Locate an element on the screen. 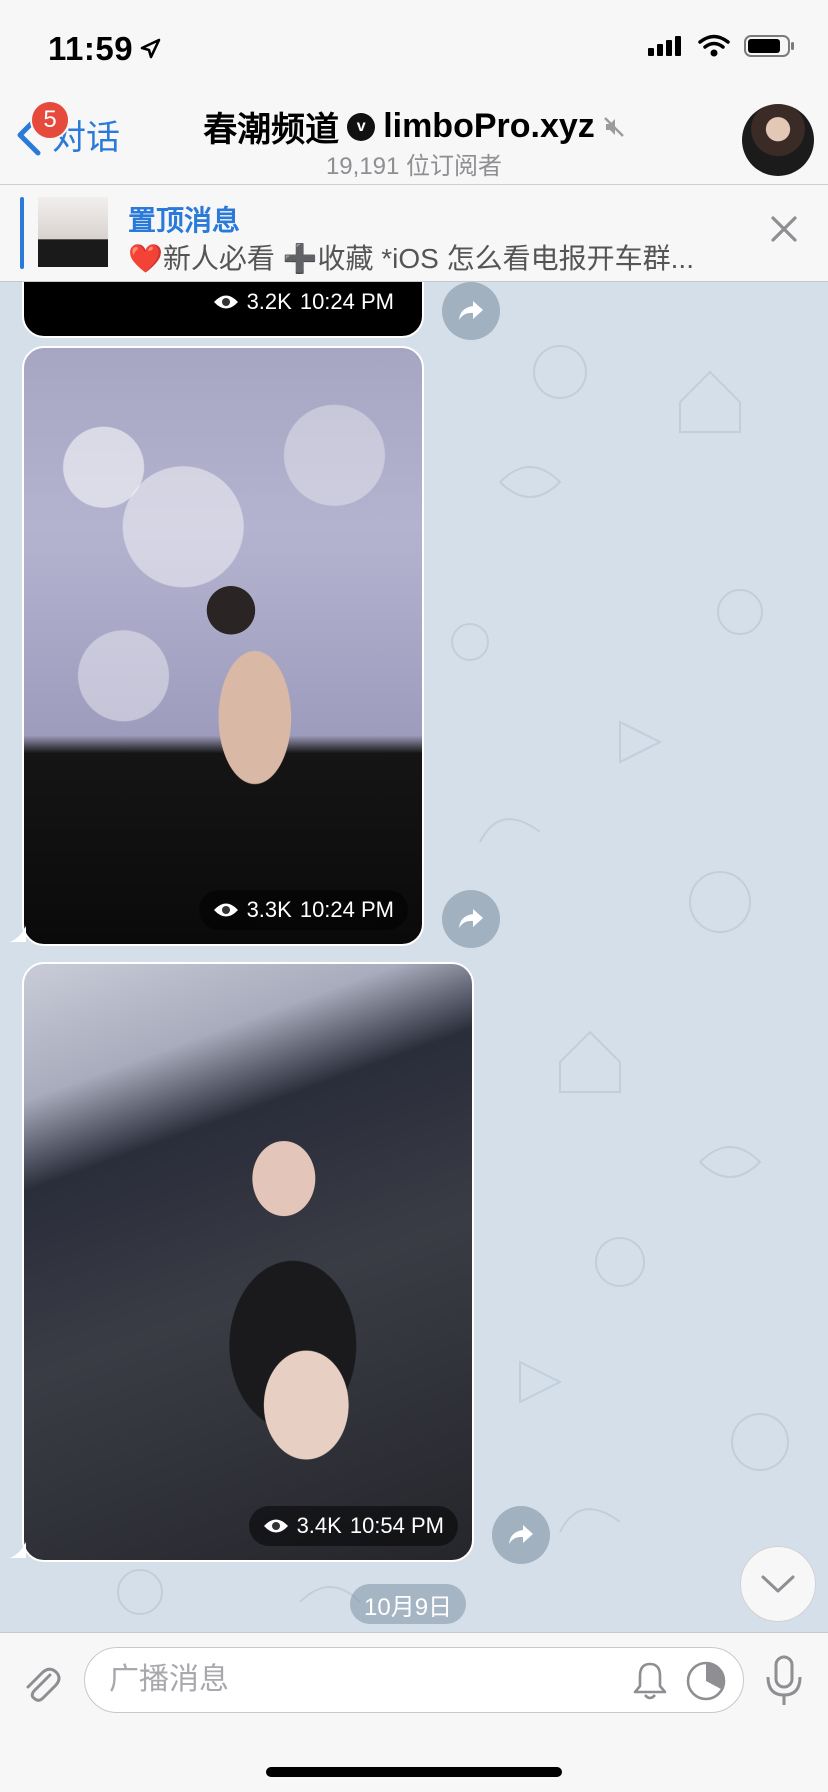 Image resolution: width=828 pixels, height=1792 pixels. channel-header: 对话 5 春潮频道 v limboPro.xyz 19,191 位订阅者 is located at coordinates (414, 138).